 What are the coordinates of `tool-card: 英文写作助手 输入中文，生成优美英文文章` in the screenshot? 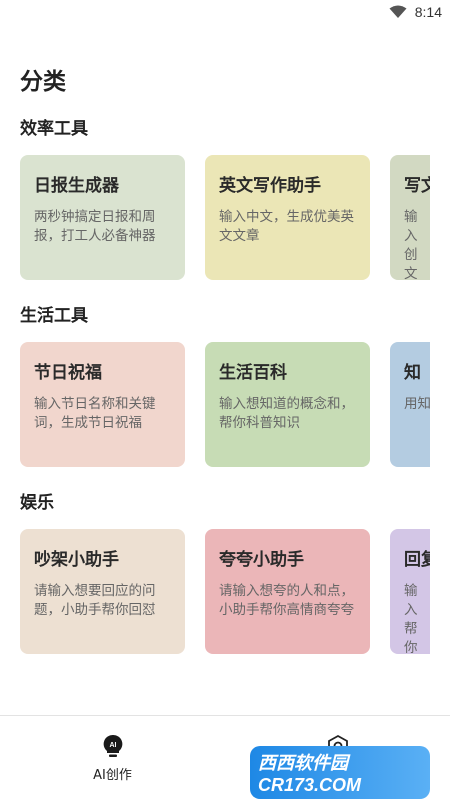 It's located at (287, 217).